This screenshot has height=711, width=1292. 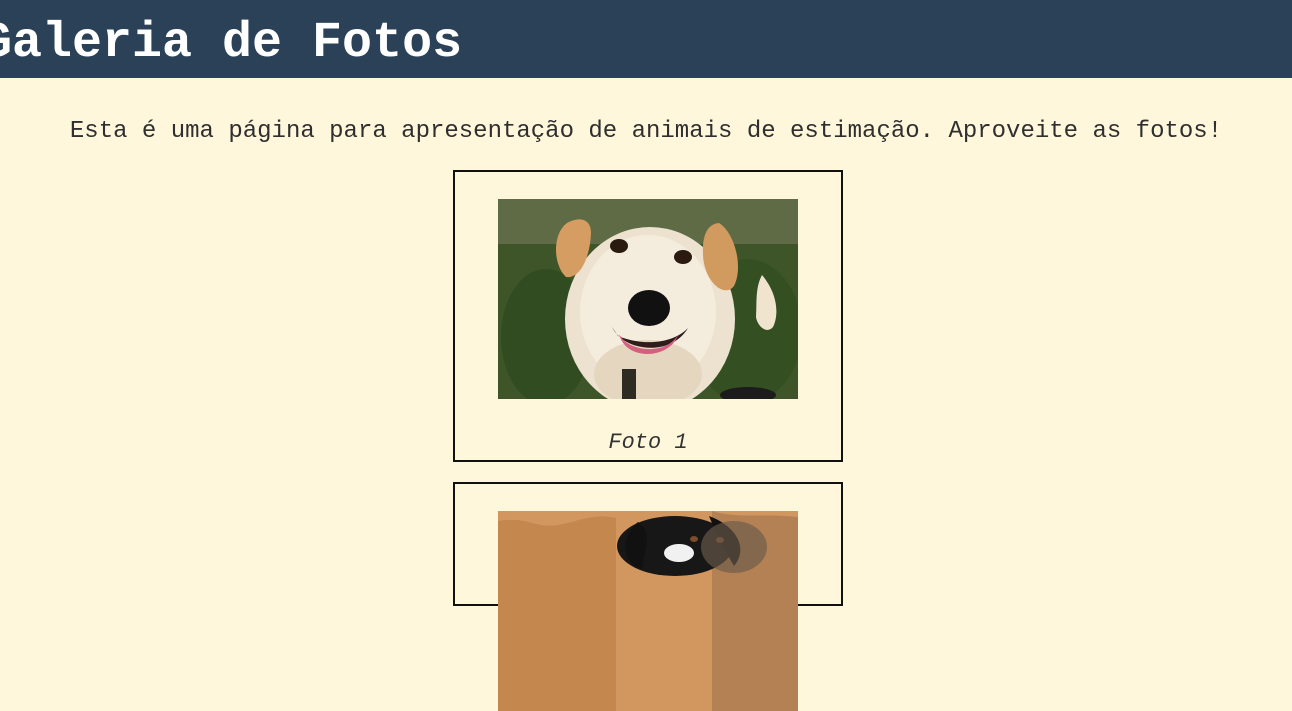 I want to click on photo-card-1: Foto 1, so click(x=648, y=316).